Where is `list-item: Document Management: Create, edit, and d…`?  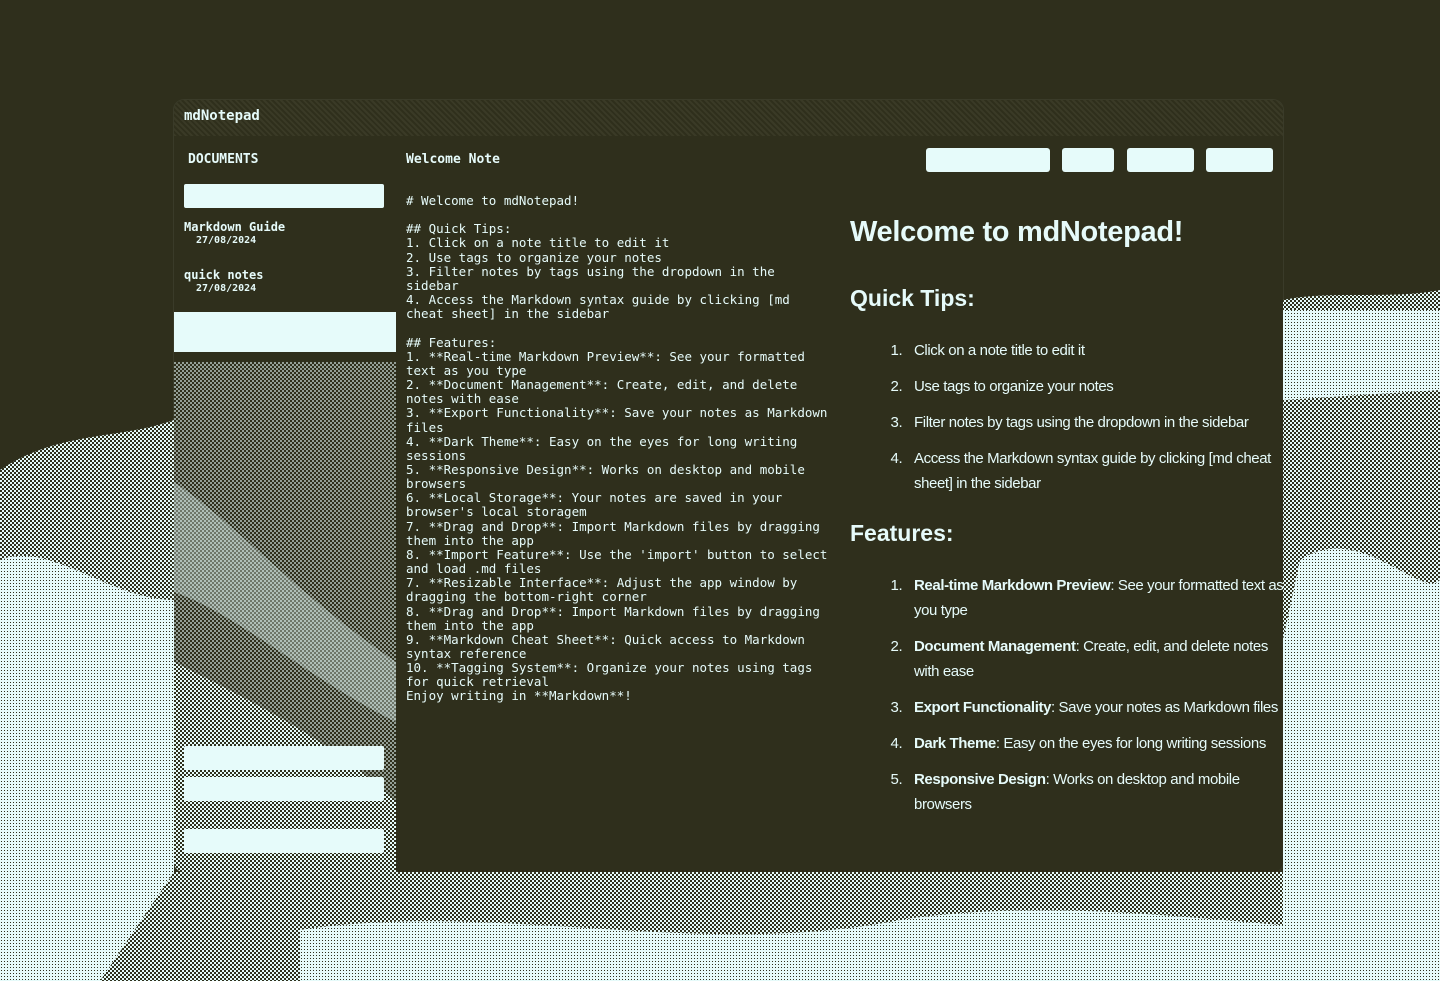 list-item: Document Management: Create, edit, and d… is located at coordinates (1094, 659).